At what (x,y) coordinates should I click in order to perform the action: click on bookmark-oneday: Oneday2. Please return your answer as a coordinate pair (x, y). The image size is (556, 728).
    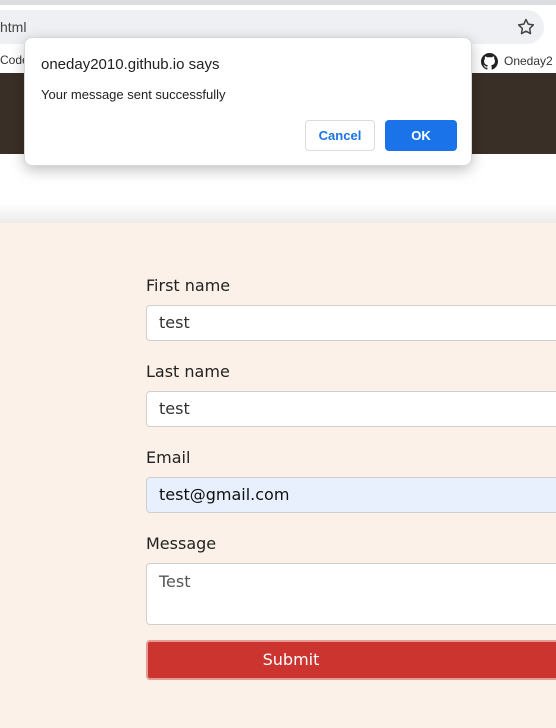
    Looking at the image, I should click on (517, 61).